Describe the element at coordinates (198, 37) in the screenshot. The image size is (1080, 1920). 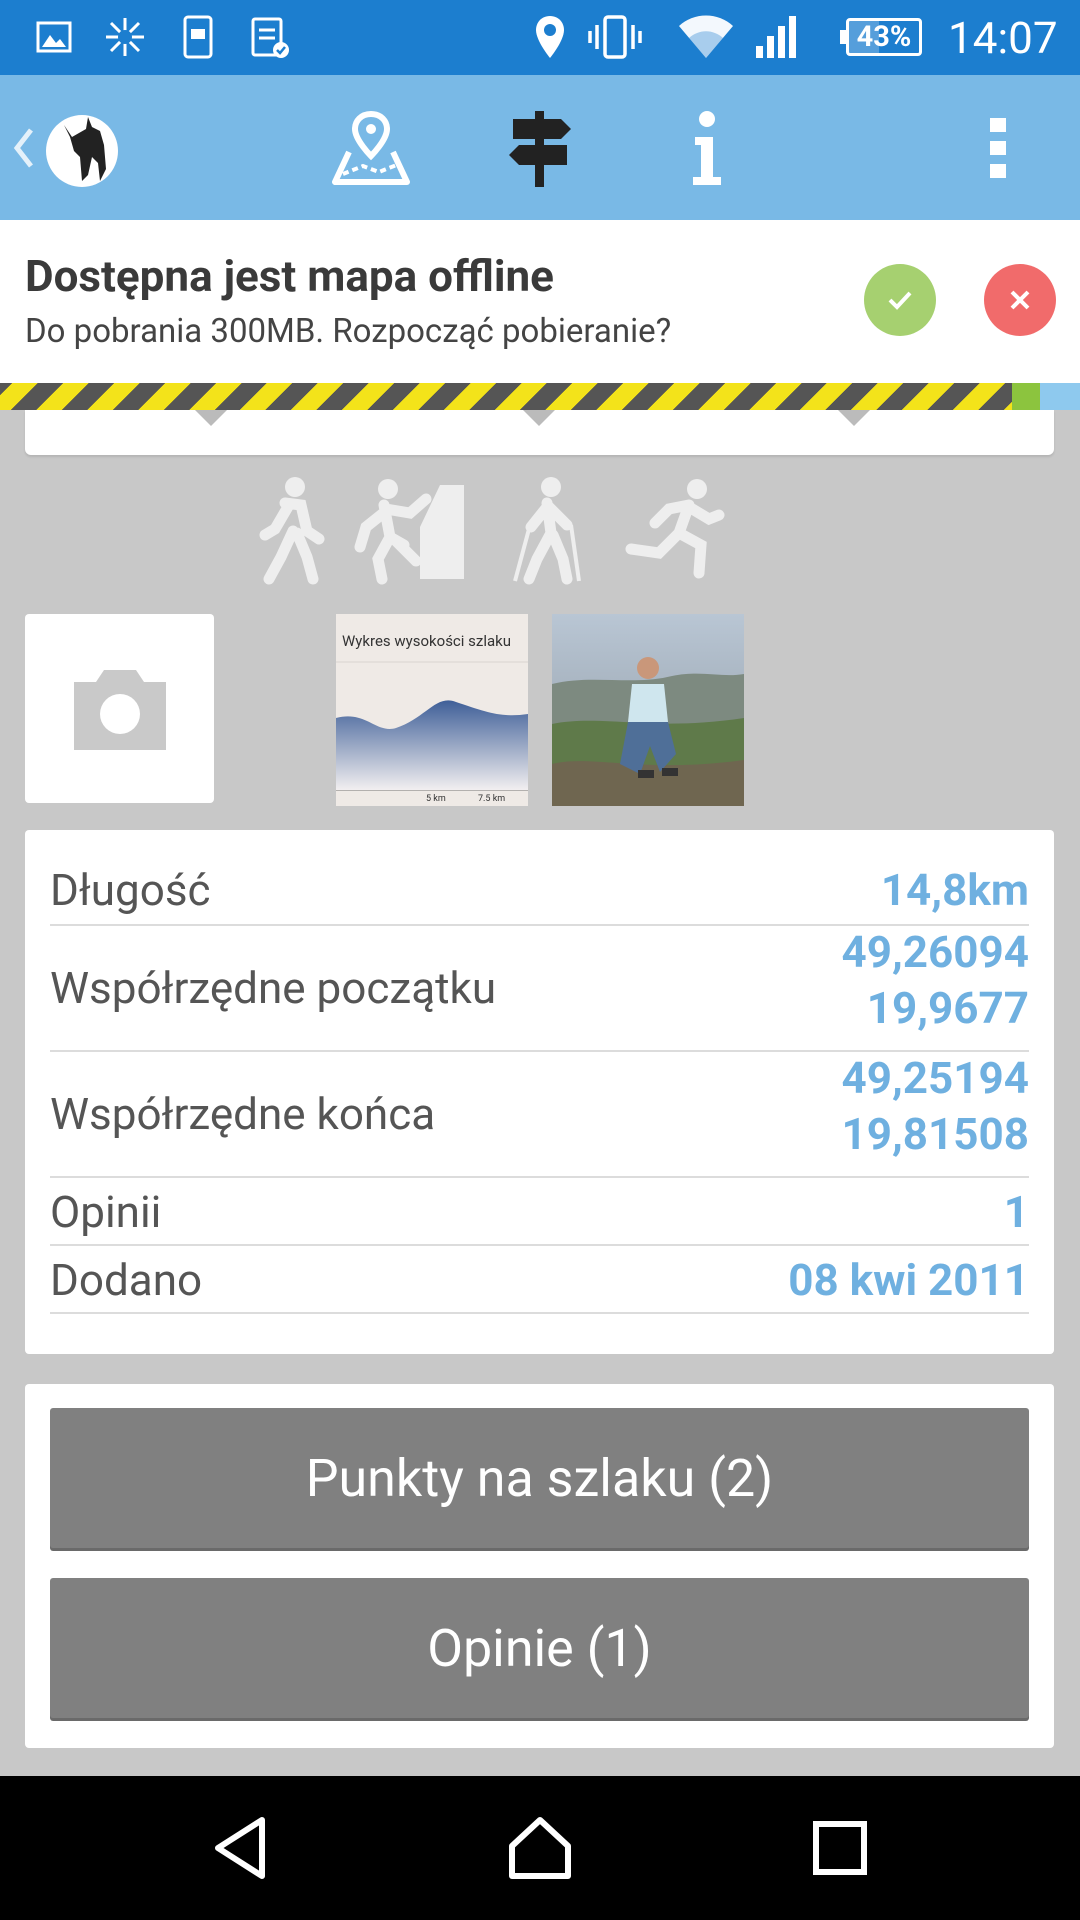
I see `phone-card-icon` at that location.